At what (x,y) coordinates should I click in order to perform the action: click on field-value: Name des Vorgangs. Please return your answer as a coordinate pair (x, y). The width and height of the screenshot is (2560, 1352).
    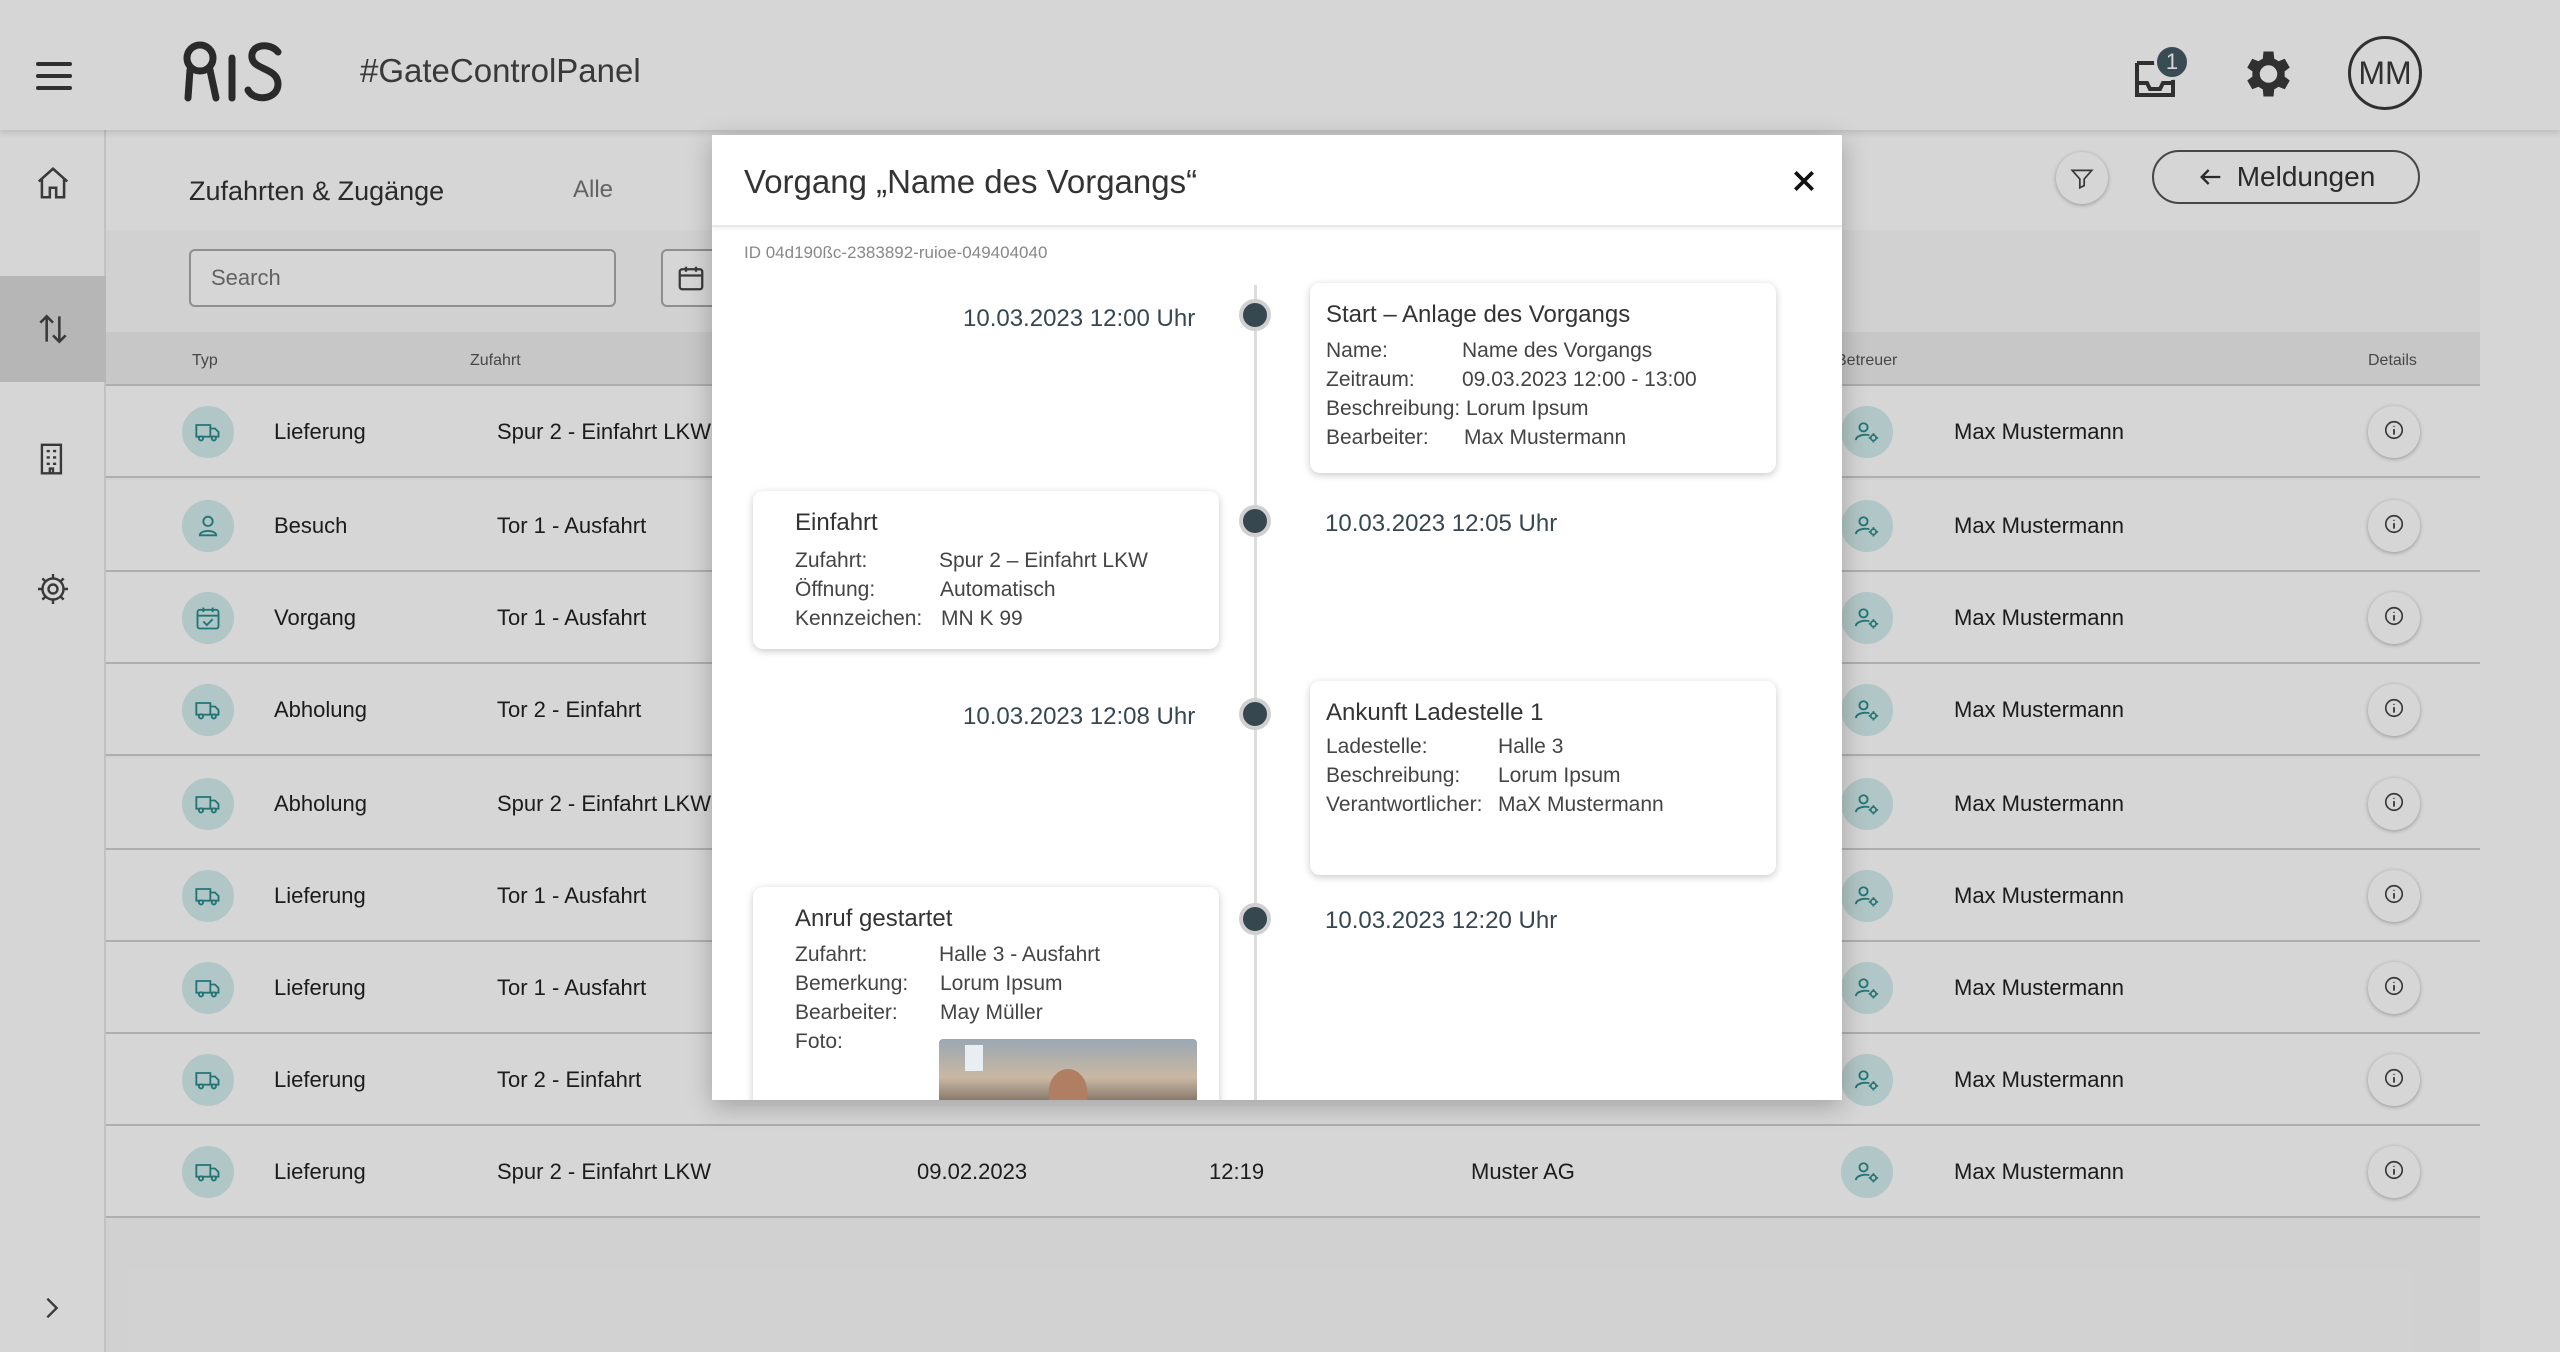
    Looking at the image, I should click on (1557, 350).